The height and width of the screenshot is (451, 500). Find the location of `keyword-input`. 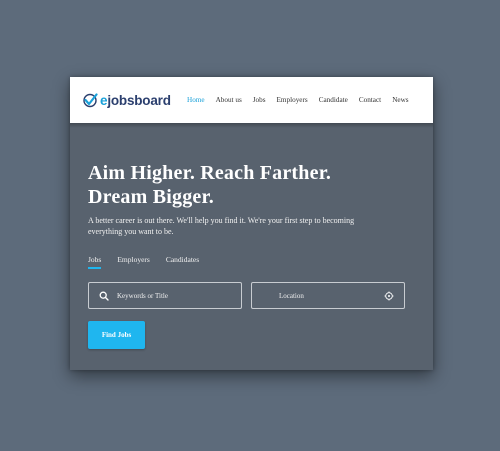

keyword-input is located at coordinates (178, 295).